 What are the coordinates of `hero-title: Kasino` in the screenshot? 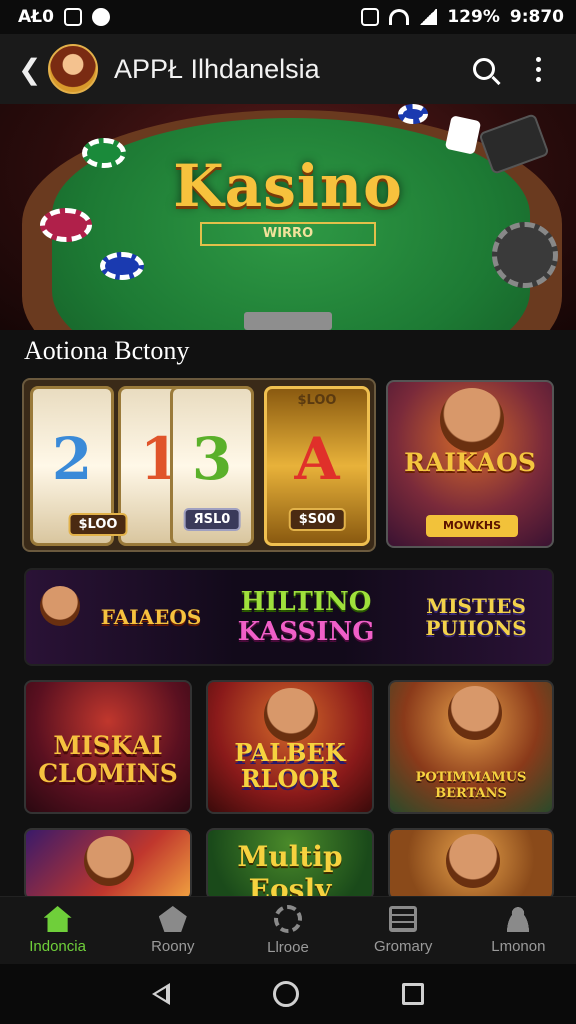 It's located at (288, 186).